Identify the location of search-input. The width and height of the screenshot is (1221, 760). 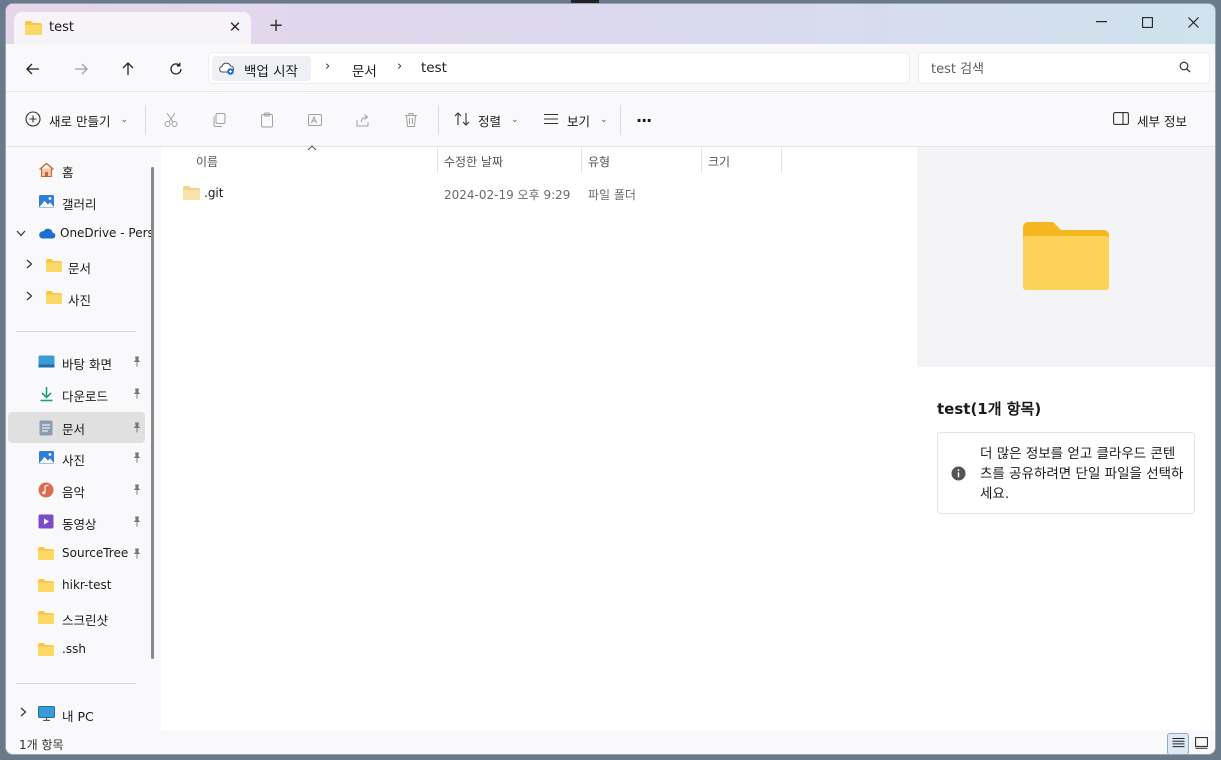
(1051, 69).